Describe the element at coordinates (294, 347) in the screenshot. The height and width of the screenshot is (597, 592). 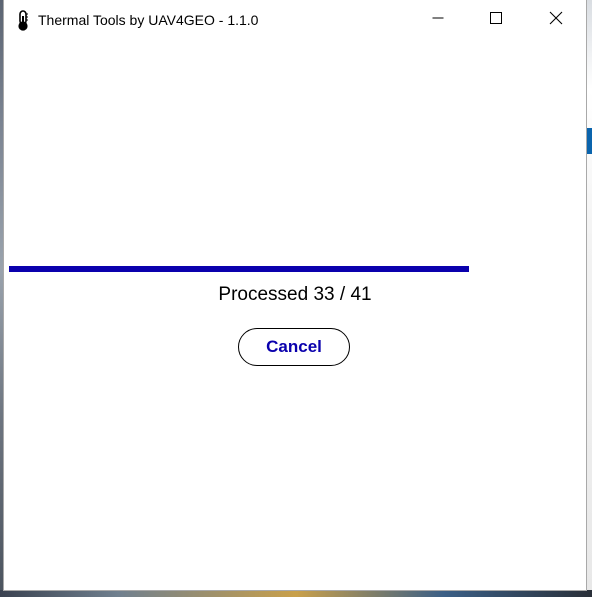
I see `cancel-button: Cancel` at that location.